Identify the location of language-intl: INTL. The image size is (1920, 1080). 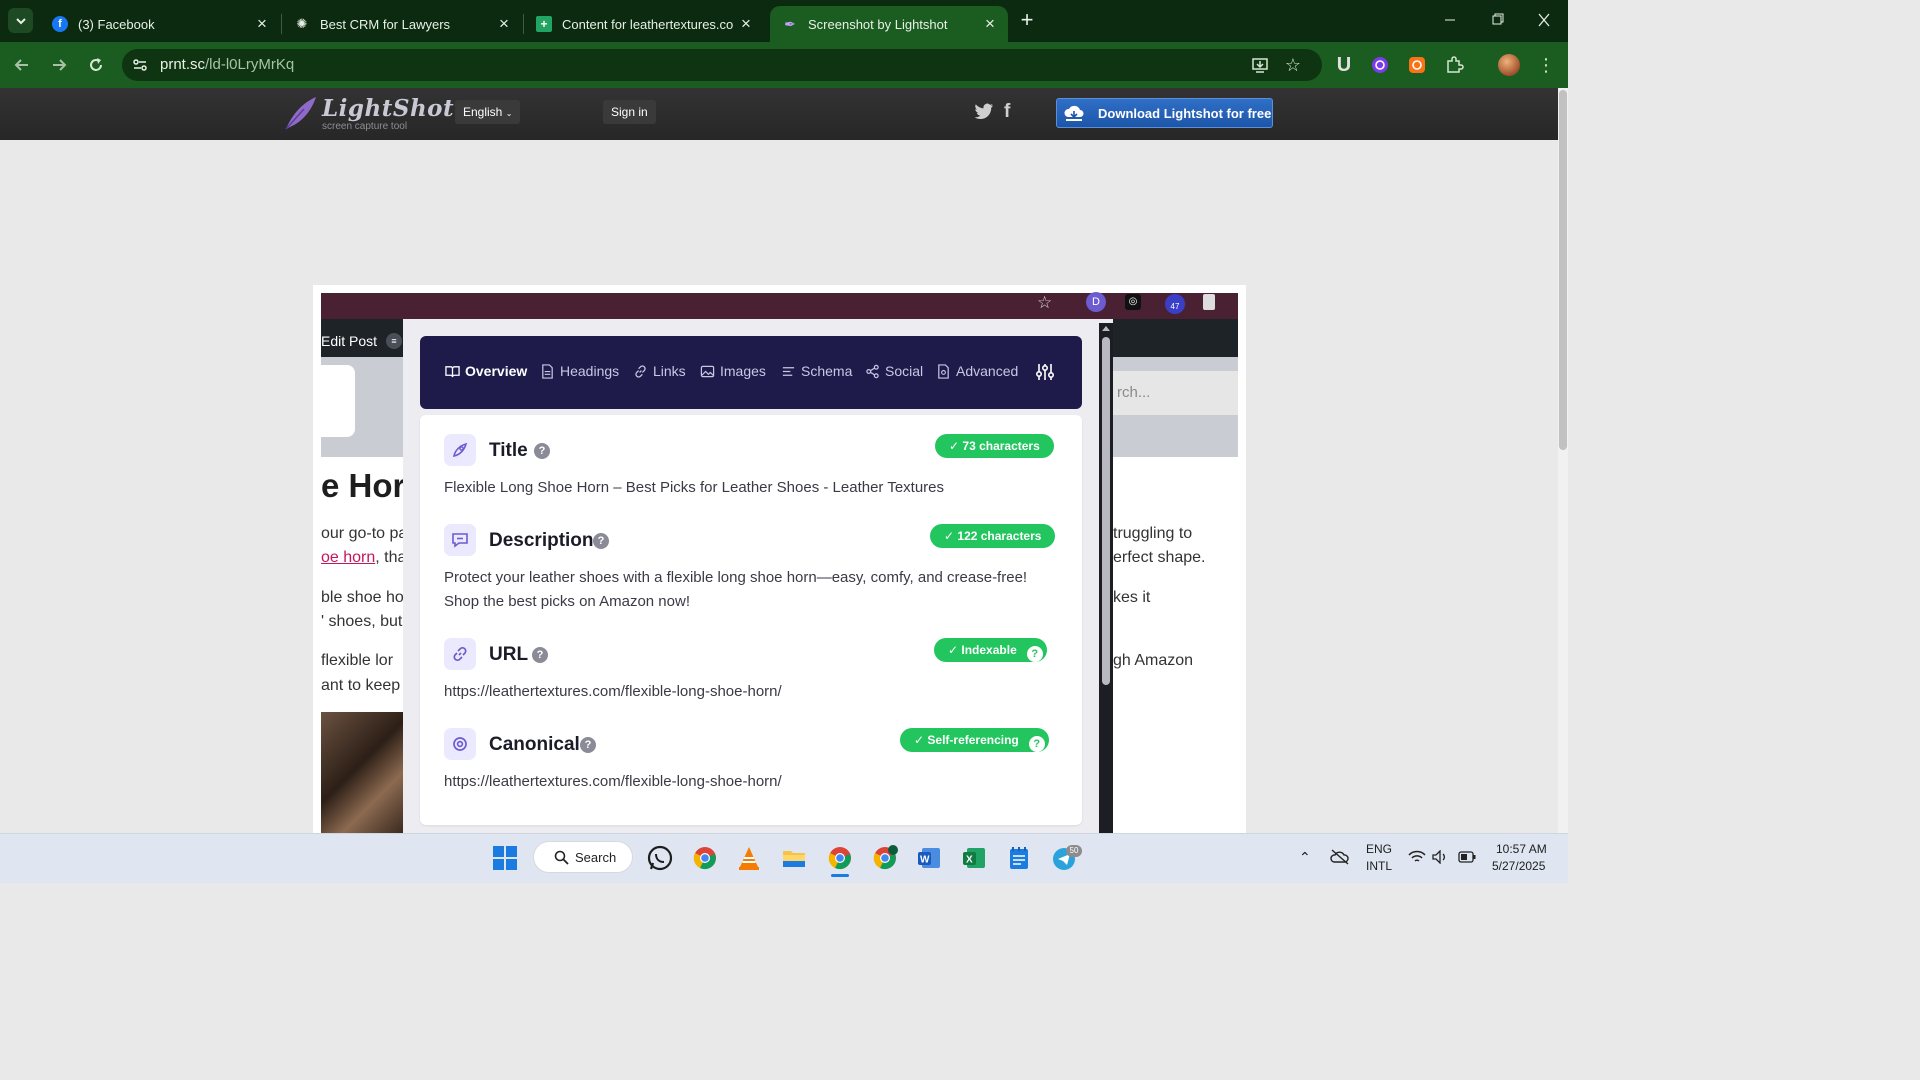
(1379, 866).